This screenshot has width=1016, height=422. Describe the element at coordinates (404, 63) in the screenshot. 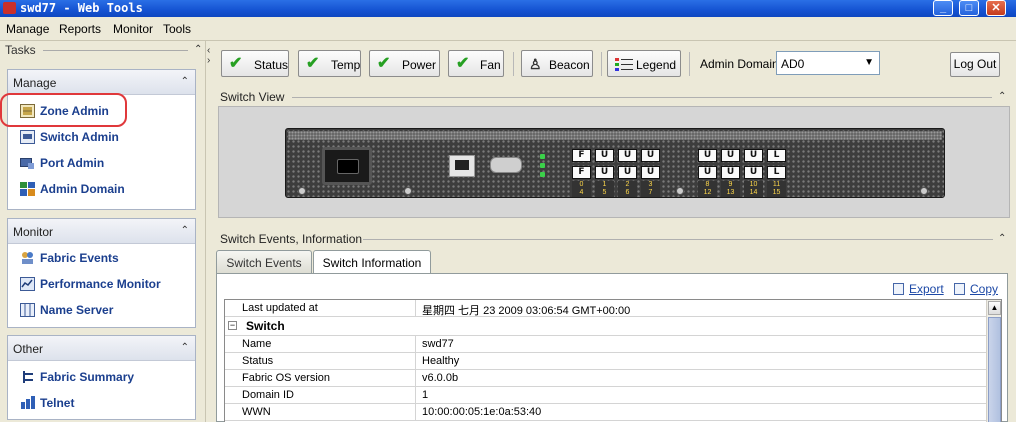

I see `power-button: ✔ Power` at that location.